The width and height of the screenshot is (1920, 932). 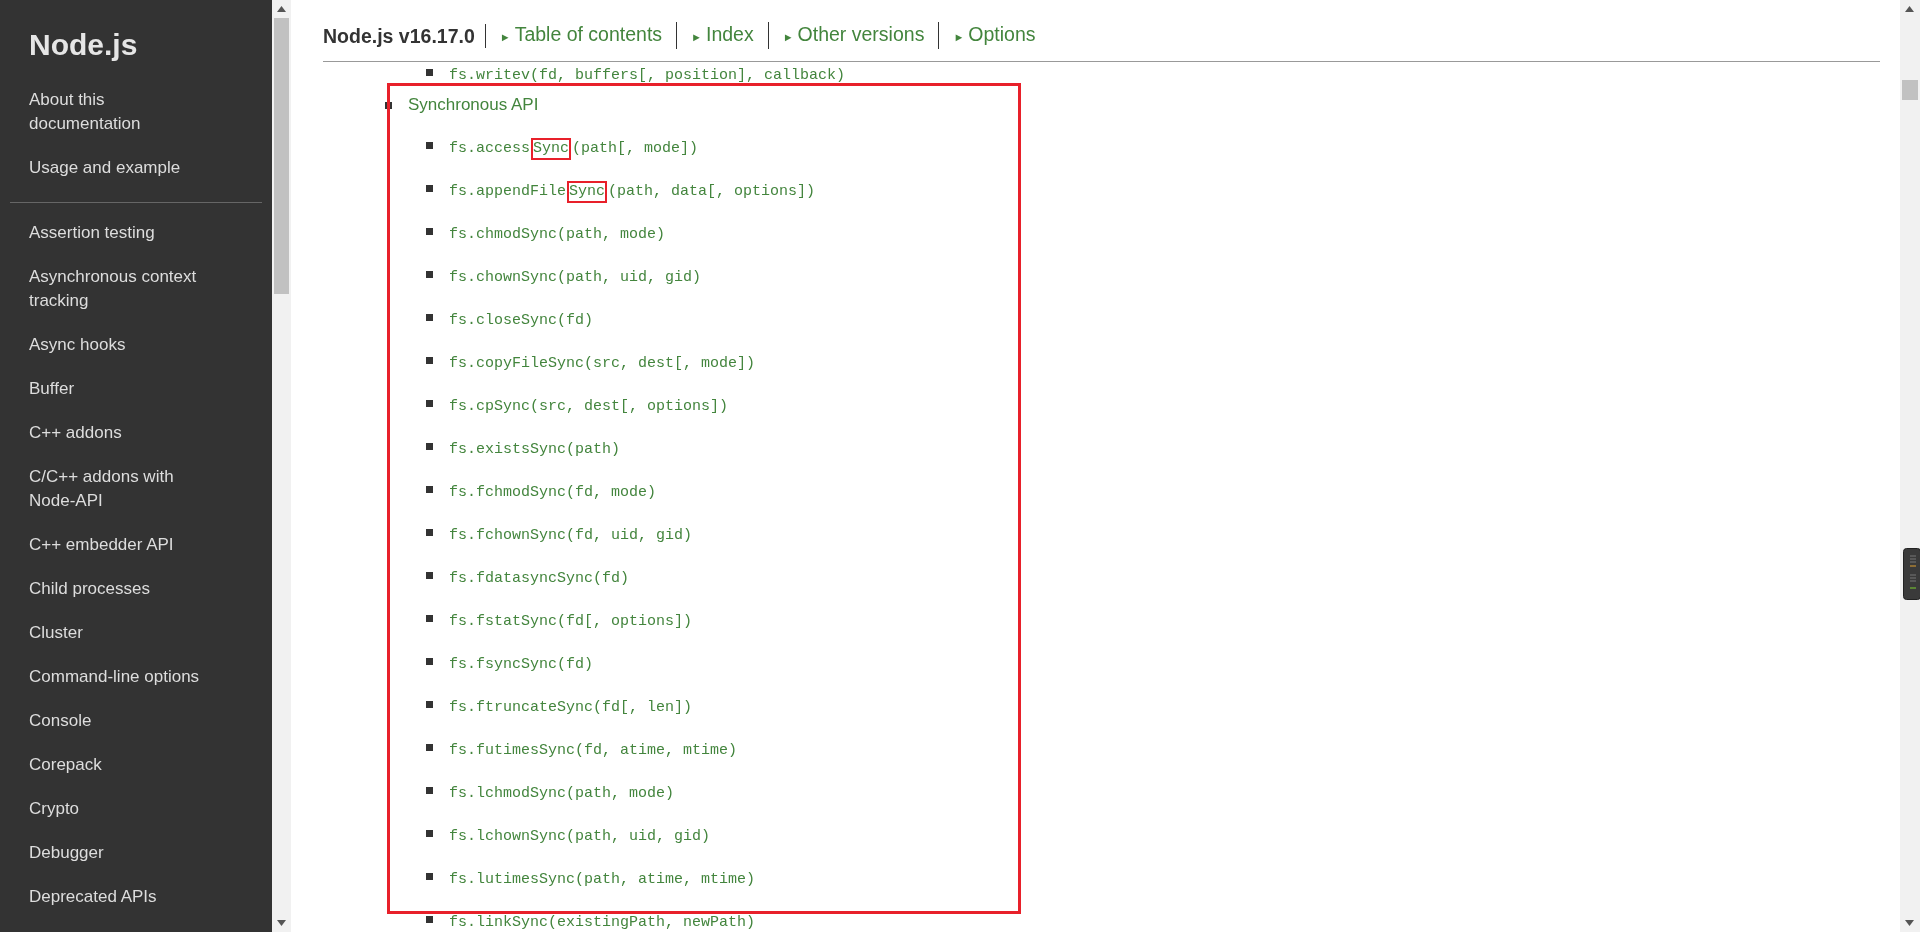 I want to click on sidebar-link: Corepack, so click(x=136, y=765).